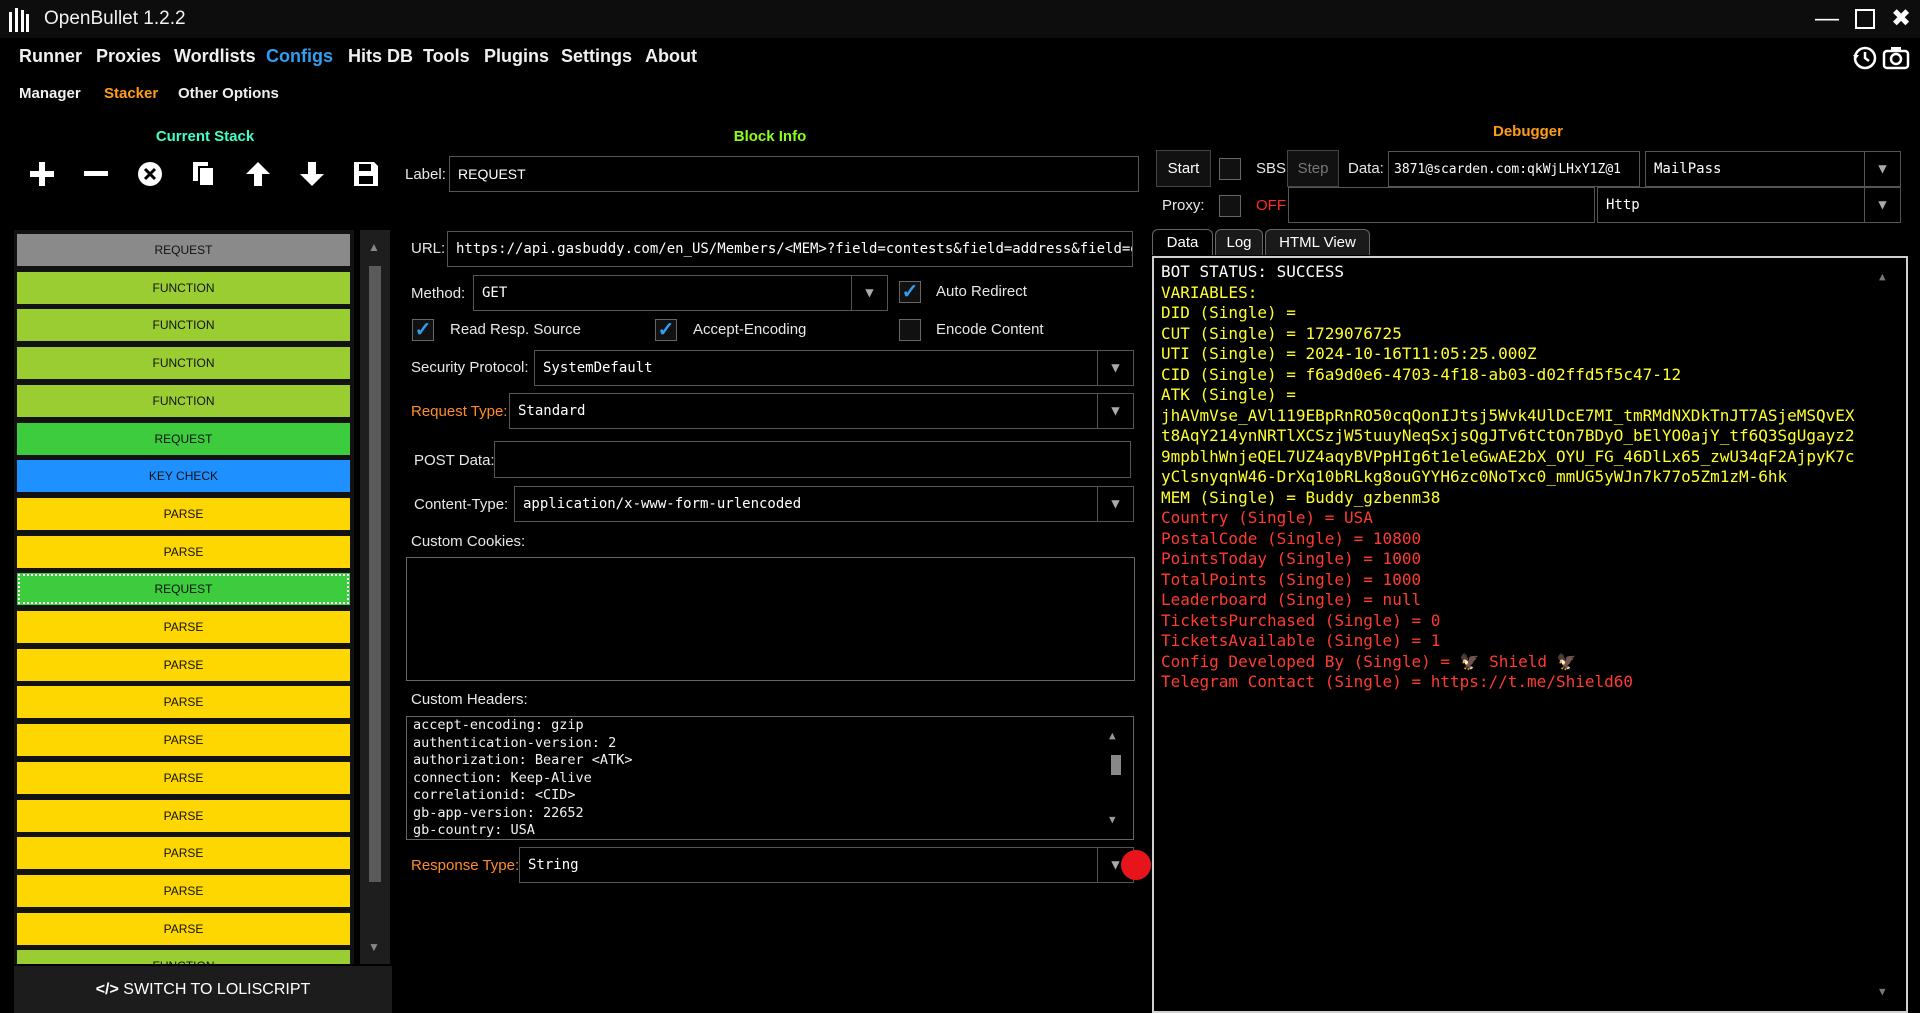  I want to click on menu-hits-db: Hits DB, so click(380, 56).